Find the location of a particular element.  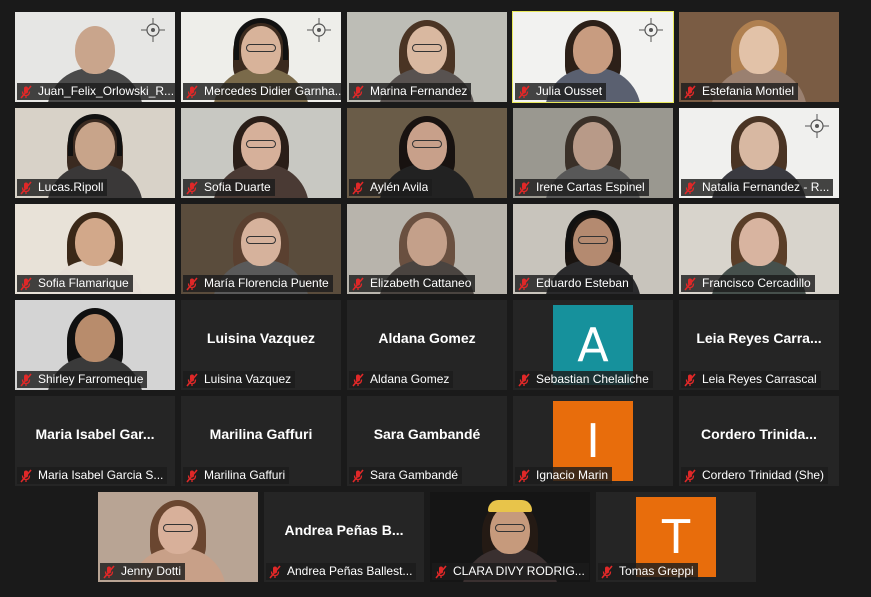

participant-name: Leia Reyes Carrascal is located at coordinates (759, 379).